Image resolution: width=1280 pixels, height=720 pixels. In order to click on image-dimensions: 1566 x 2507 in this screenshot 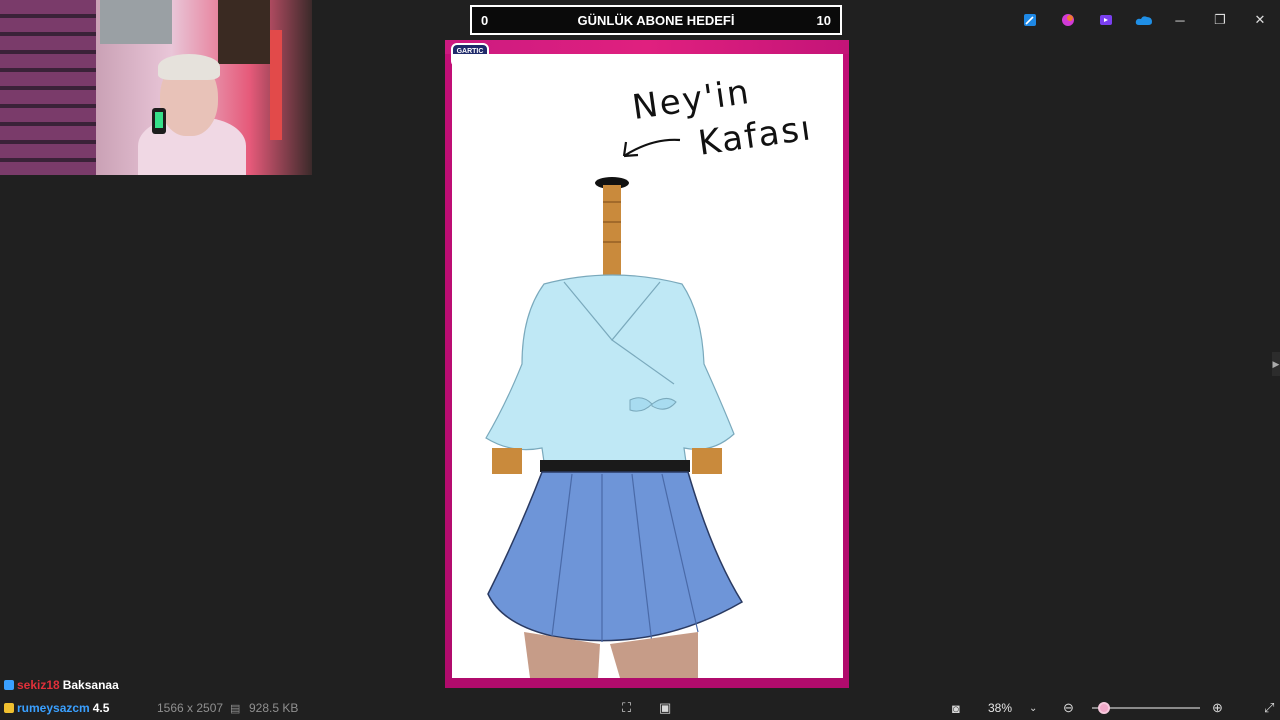, I will do `click(190, 708)`.